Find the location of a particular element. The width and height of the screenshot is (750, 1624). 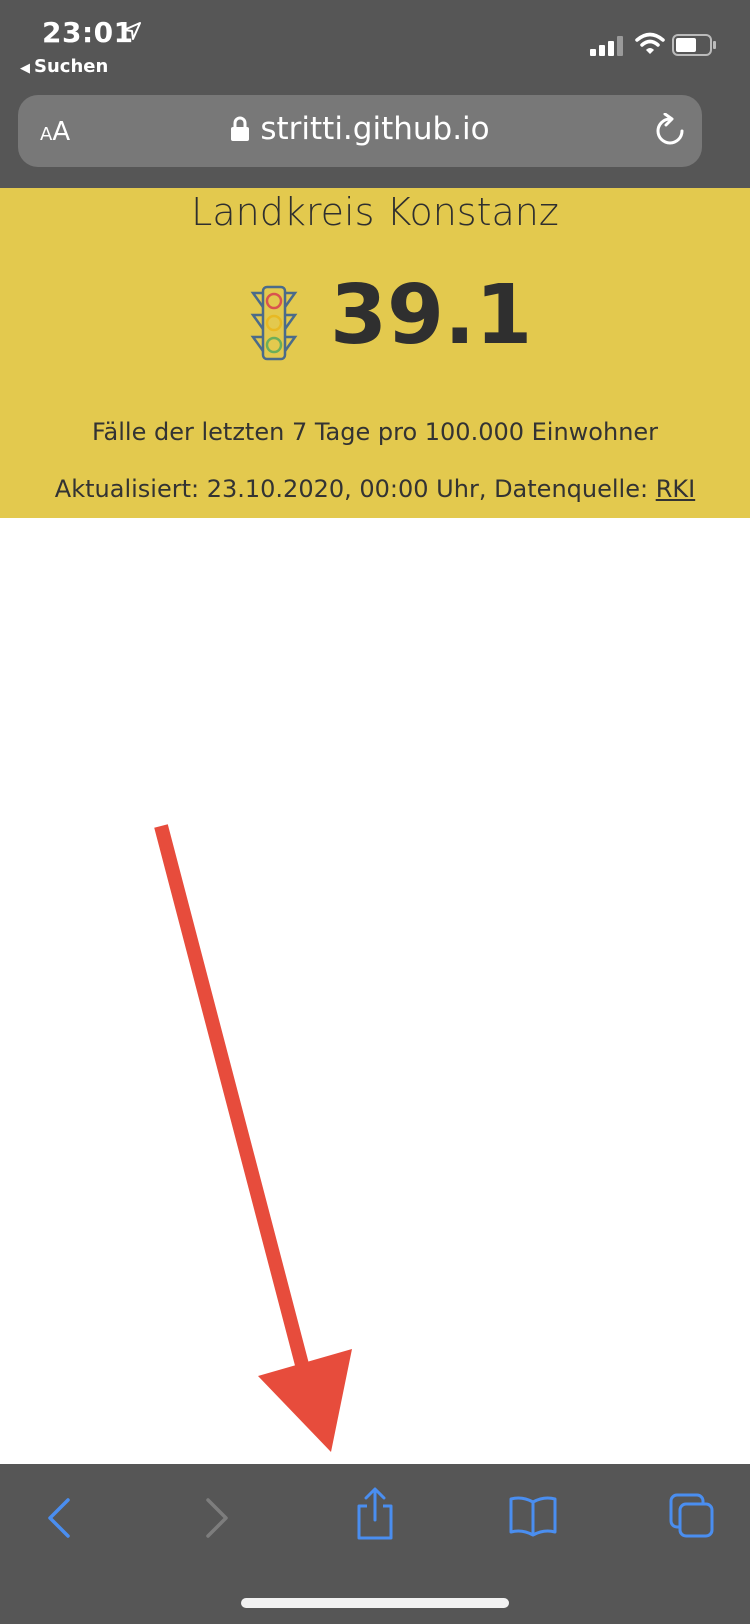

browser-bottom-toolbar is located at coordinates (375, 1544).